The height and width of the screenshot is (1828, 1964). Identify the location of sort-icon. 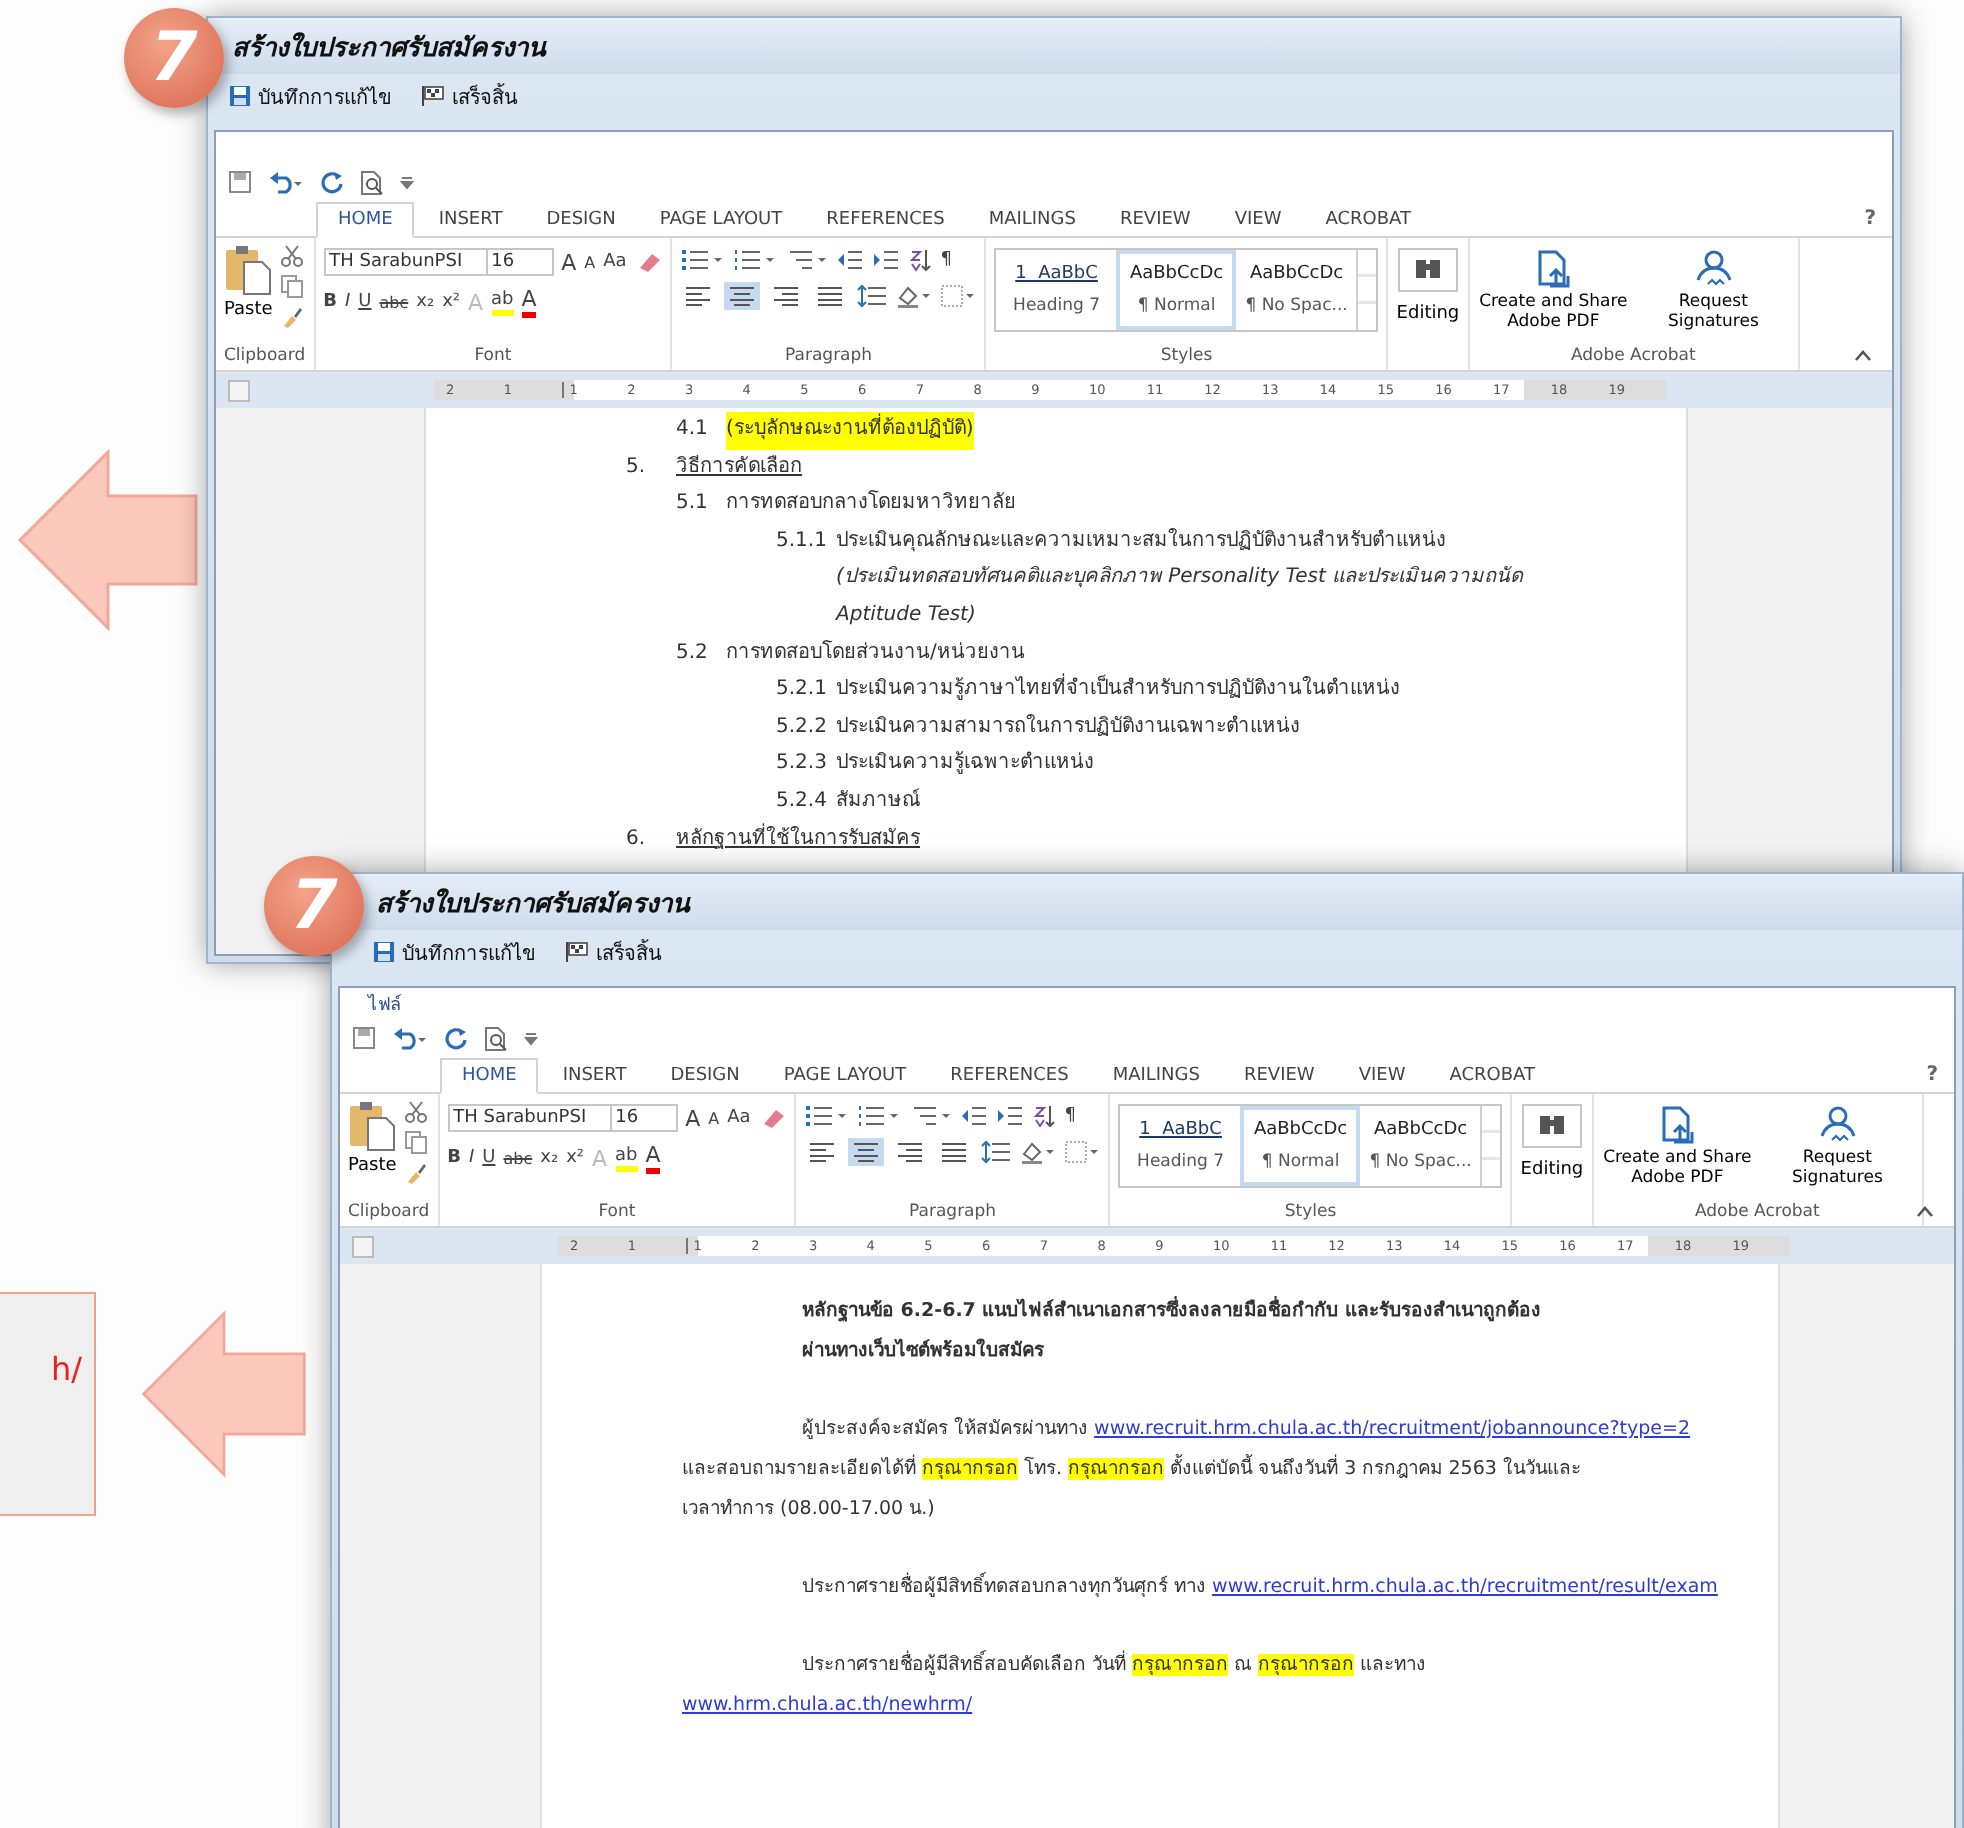
(1044, 1116).